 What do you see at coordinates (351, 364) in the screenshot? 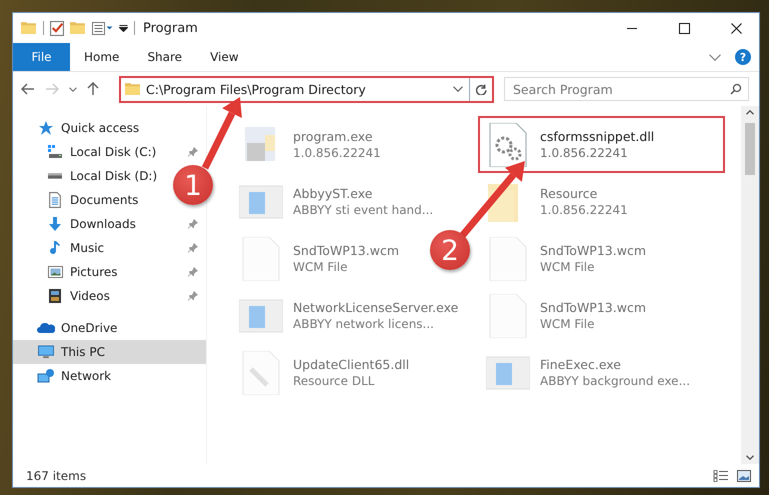
I see `file-name: UpdateClient65.dll` at bounding box center [351, 364].